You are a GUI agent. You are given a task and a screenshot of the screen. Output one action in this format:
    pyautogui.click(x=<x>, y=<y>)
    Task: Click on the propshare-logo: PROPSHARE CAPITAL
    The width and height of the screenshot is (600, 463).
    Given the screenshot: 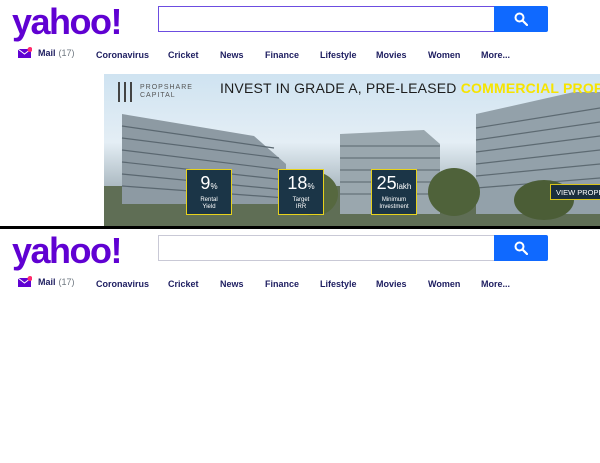 What is the action you would take?
    pyautogui.click(x=155, y=92)
    